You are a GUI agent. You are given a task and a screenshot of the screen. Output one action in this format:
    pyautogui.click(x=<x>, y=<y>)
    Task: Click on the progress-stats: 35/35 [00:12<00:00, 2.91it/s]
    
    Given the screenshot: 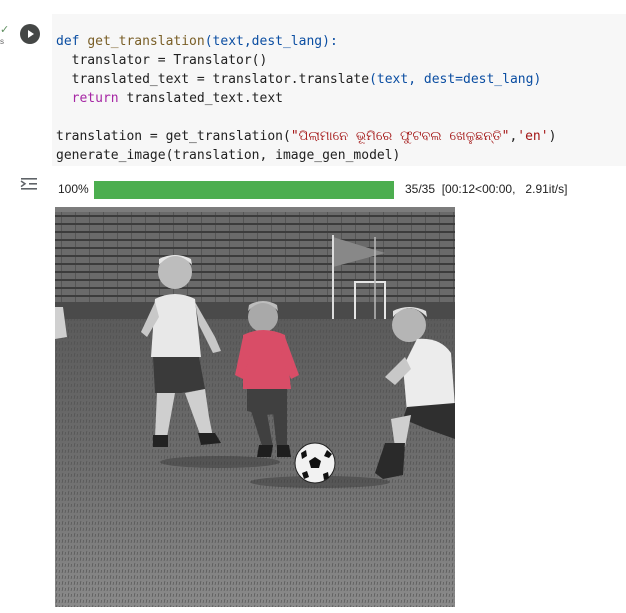 What is the action you would take?
    pyautogui.click(x=486, y=189)
    